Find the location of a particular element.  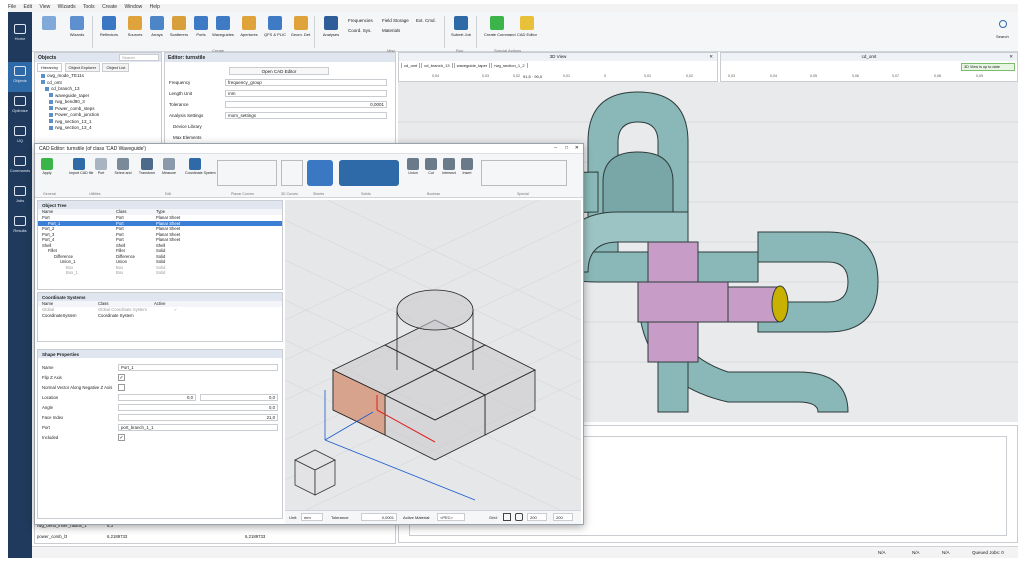

aperture-icon is located at coordinates (249, 23).